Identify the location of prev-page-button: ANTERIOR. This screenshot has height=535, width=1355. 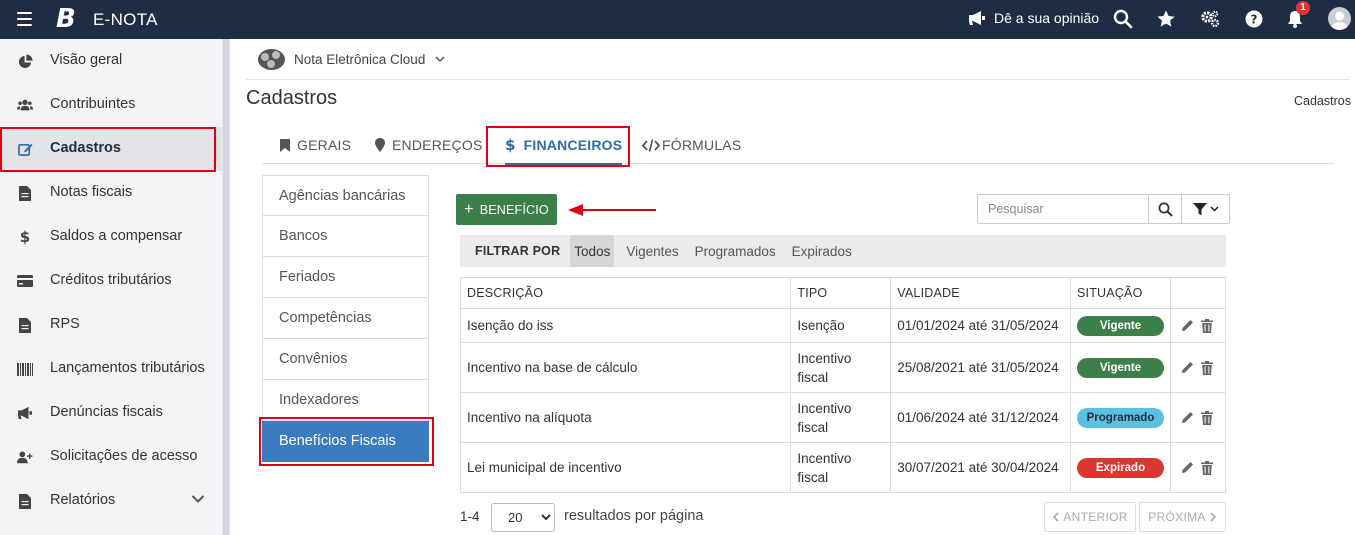
(1090, 517).